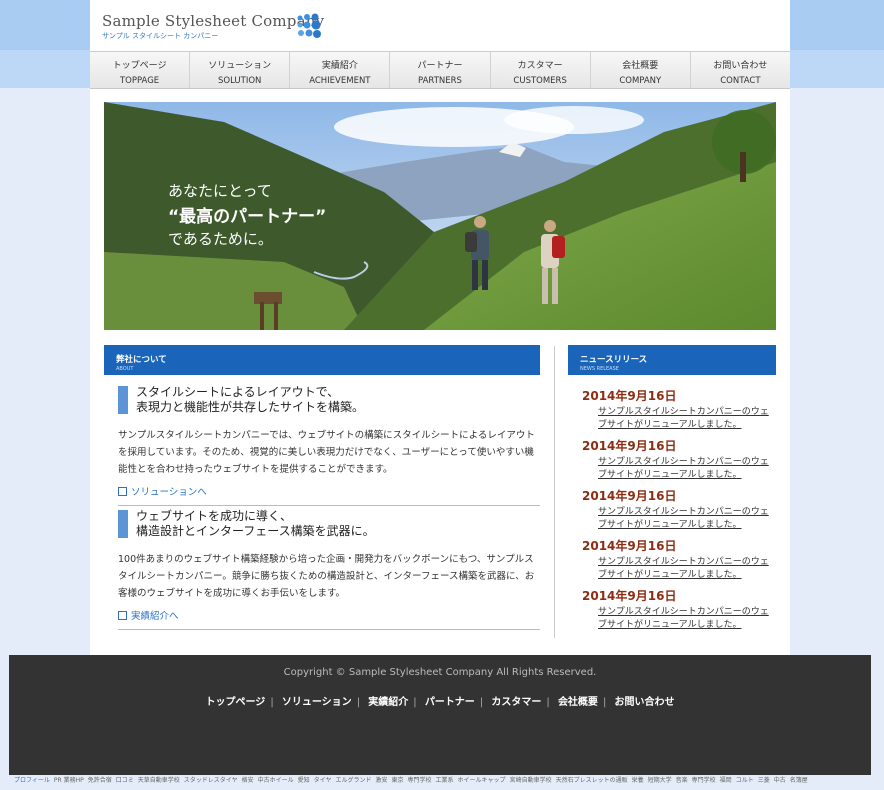 Image resolution: width=884 pixels, height=790 pixels. I want to click on bottom-link: 免許合宿, so click(100, 780).